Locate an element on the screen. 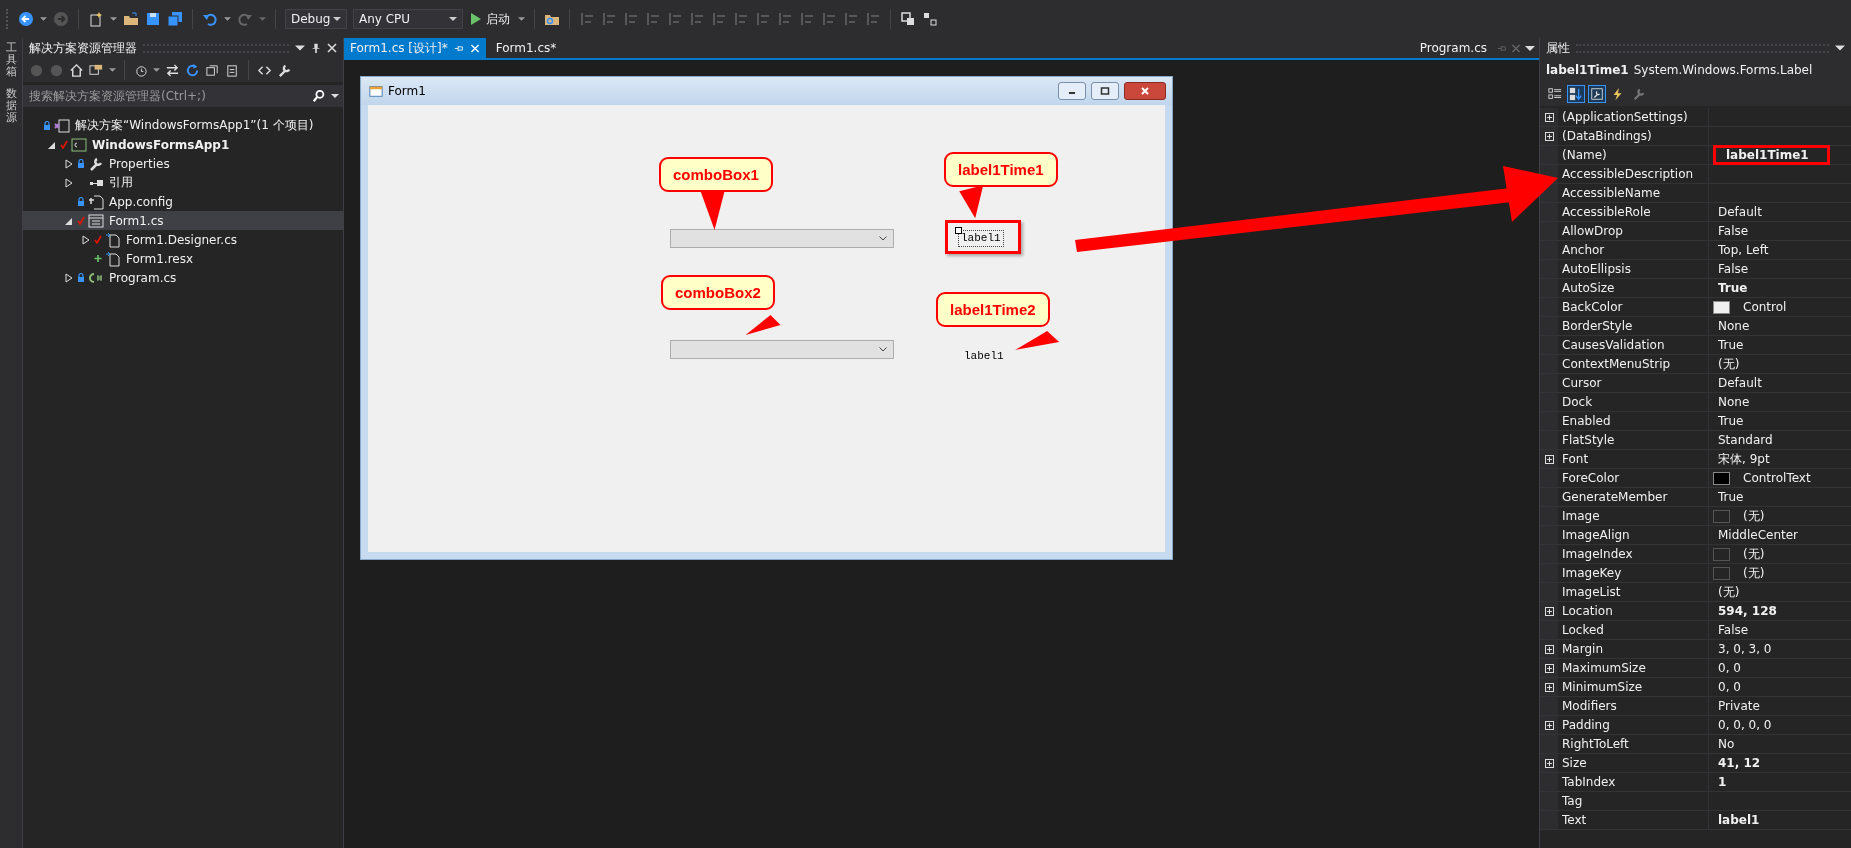  tree-row: 解决方案“WindowsFormsApp1”(1 个项目) is located at coordinates (183, 125).